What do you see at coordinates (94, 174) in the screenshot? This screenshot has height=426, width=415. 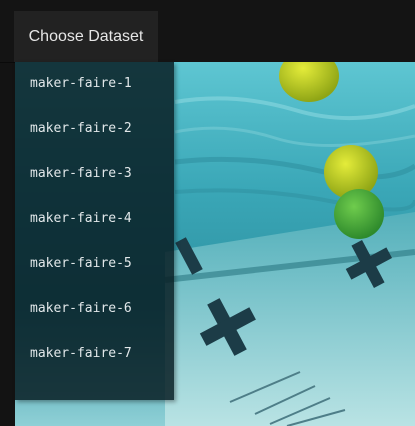 I see `dataset-option-maker-faire-3: maker-faire-3` at bounding box center [94, 174].